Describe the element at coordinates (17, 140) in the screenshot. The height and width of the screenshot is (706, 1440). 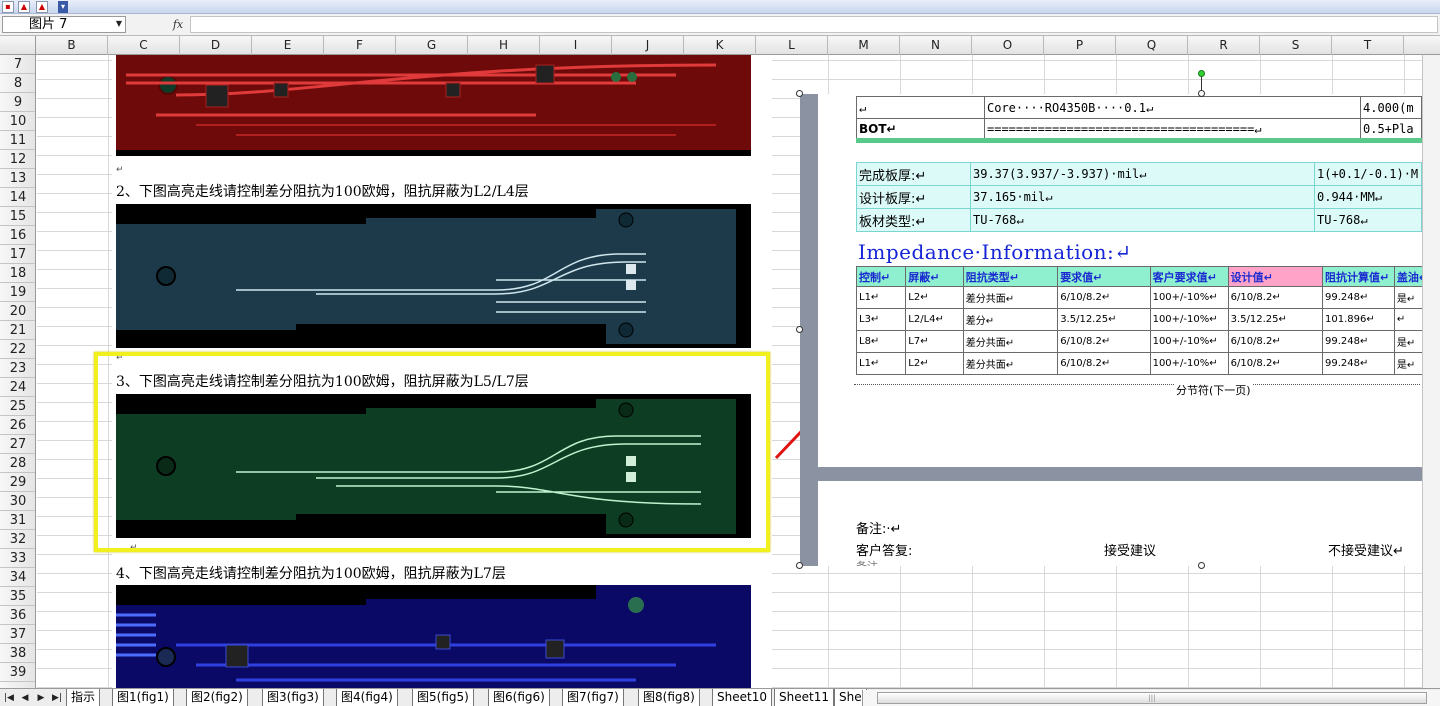
I see `row-header: 11` at that location.